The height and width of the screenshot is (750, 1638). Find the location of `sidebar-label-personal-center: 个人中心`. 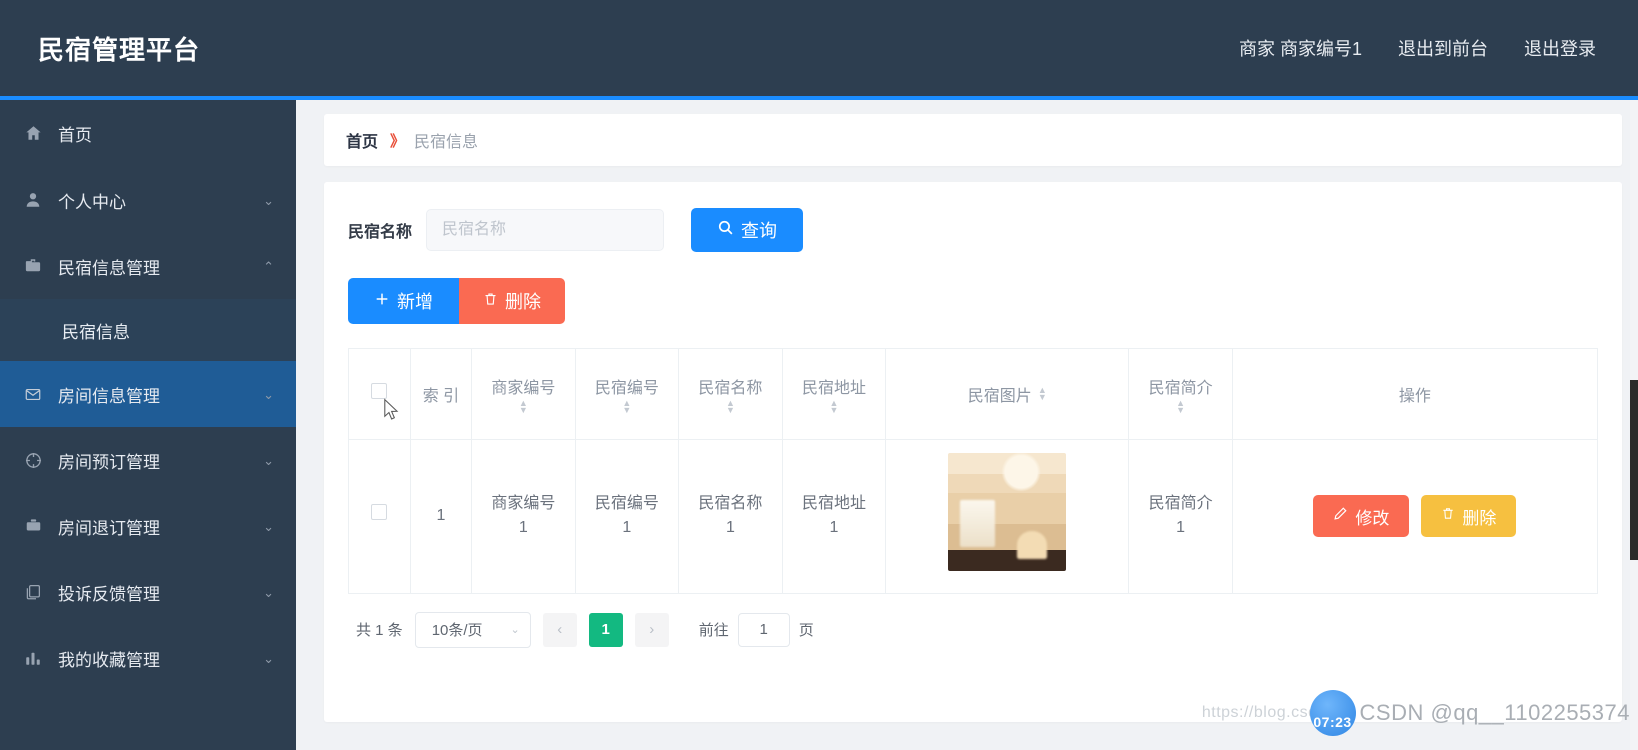

sidebar-label-personal-center: 个人中心 is located at coordinates (92, 202).